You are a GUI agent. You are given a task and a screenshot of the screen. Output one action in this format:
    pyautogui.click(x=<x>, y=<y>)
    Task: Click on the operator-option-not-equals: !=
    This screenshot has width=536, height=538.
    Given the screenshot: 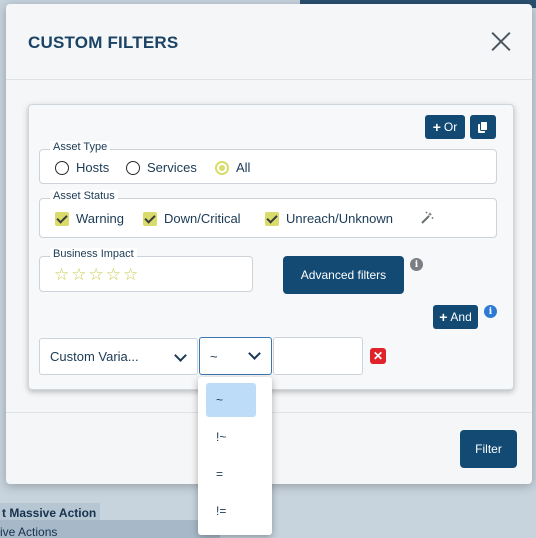 What is the action you would take?
    pyautogui.click(x=231, y=511)
    